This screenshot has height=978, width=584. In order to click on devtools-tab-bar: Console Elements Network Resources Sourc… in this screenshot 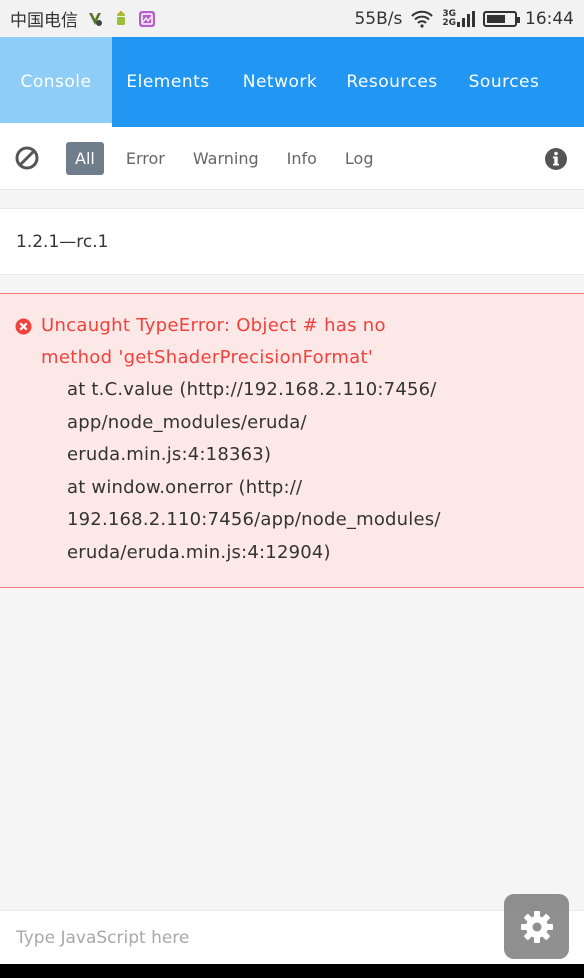, I will do `click(292, 82)`.